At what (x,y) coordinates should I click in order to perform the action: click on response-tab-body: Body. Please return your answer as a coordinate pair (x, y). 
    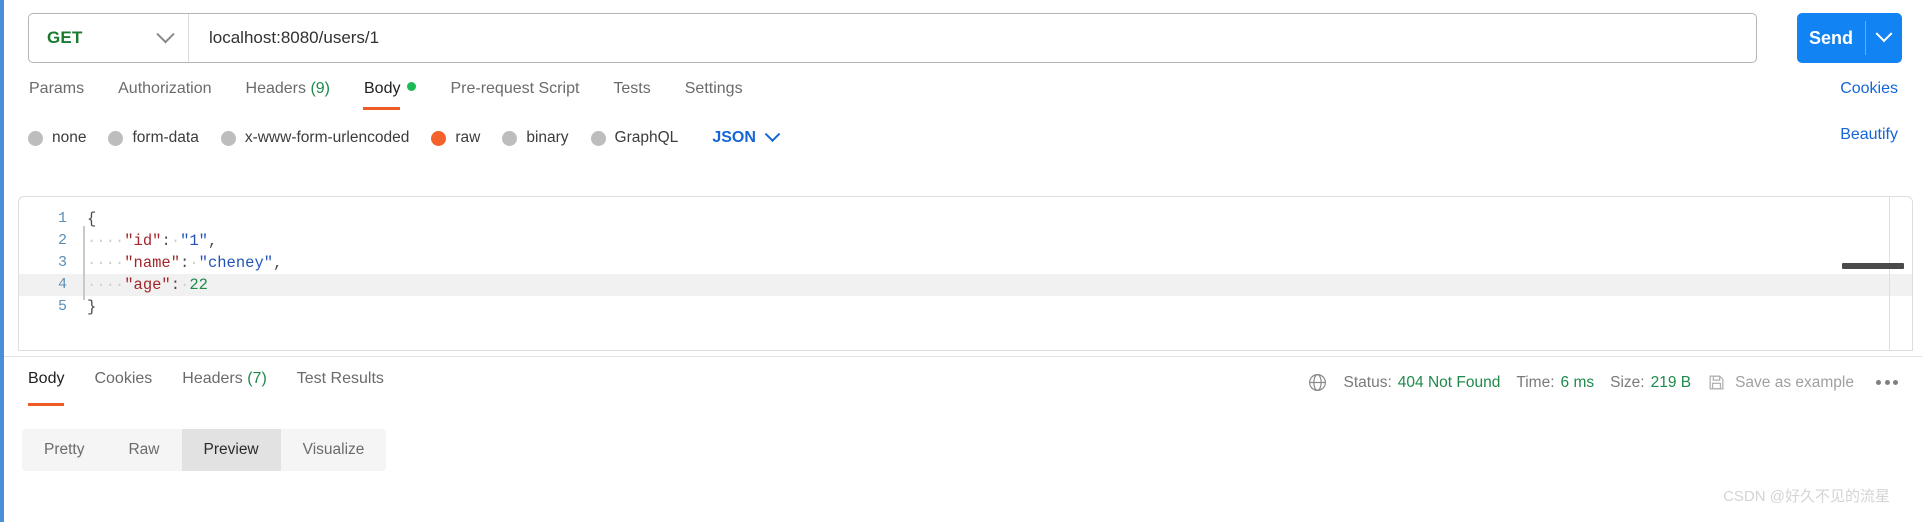
    Looking at the image, I should click on (46, 388).